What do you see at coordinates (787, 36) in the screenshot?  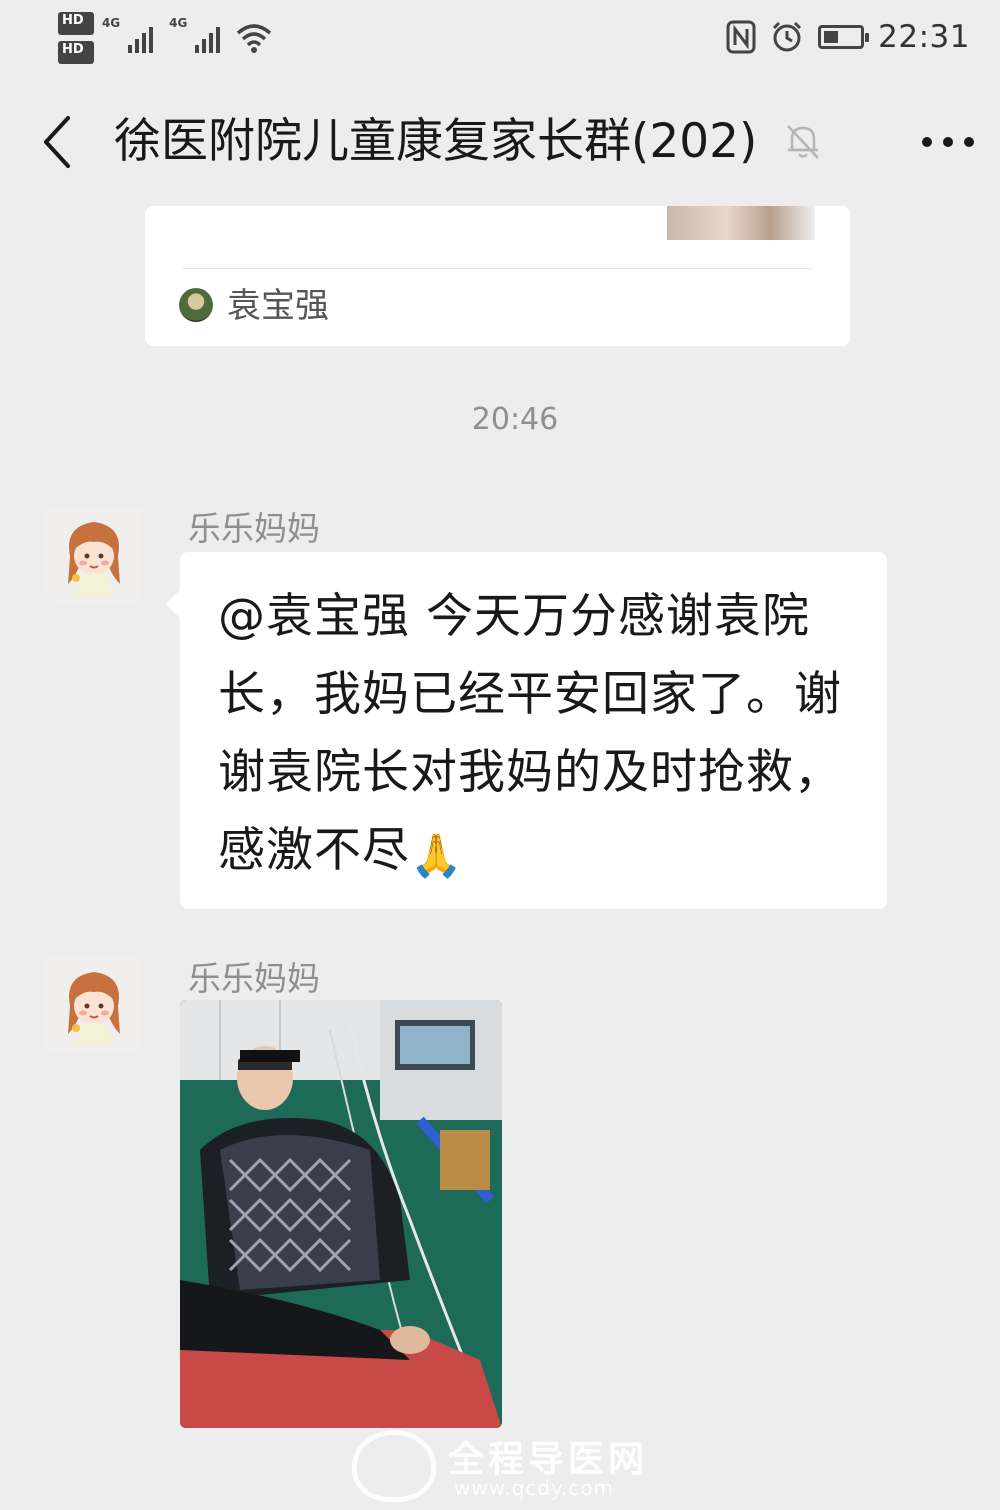 I see `alarm-icon` at bounding box center [787, 36].